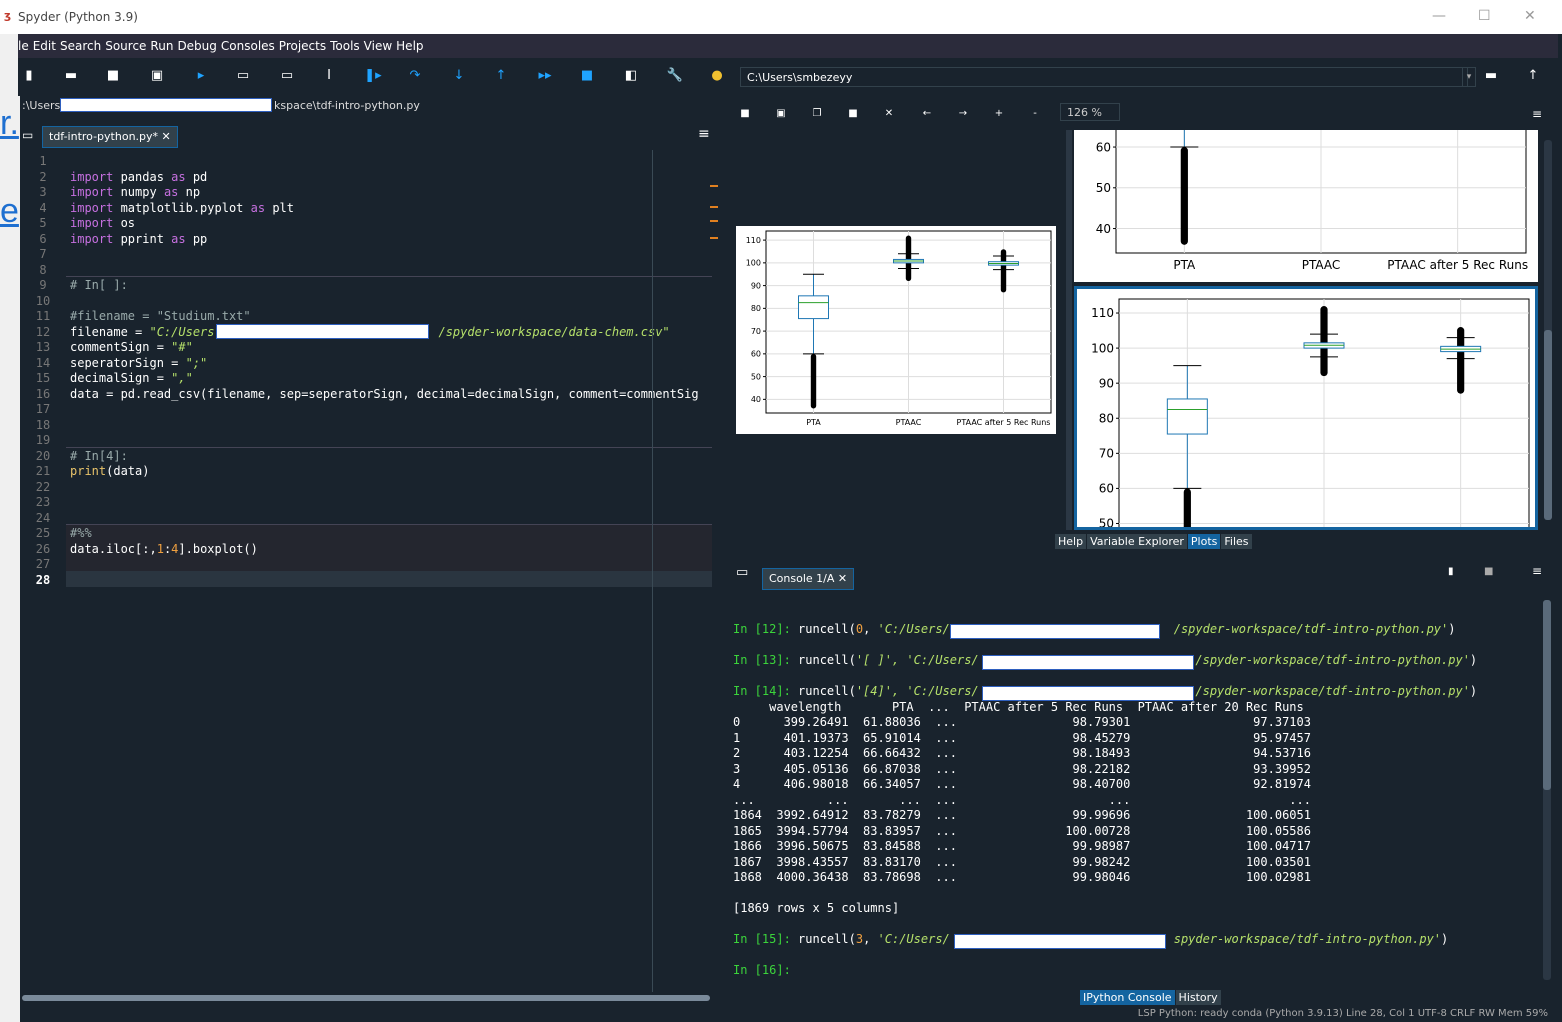 Image resolution: width=1562 pixels, height=1022 pixels. What do you see at coordinates (1102, 348) in the screenshot?
I see `y-tick-label: 100` at bounding box center [1102, 348].